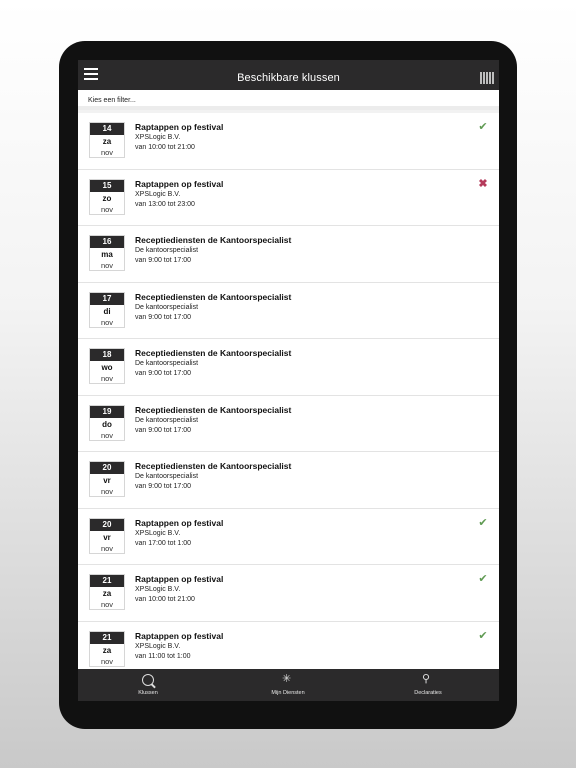 The height and width of the screenshot is (768, 576). What do you see at coordinates (483, 183) in the screenshot?
I see `cross-icon: ✖` at bounding box center [483, 183].